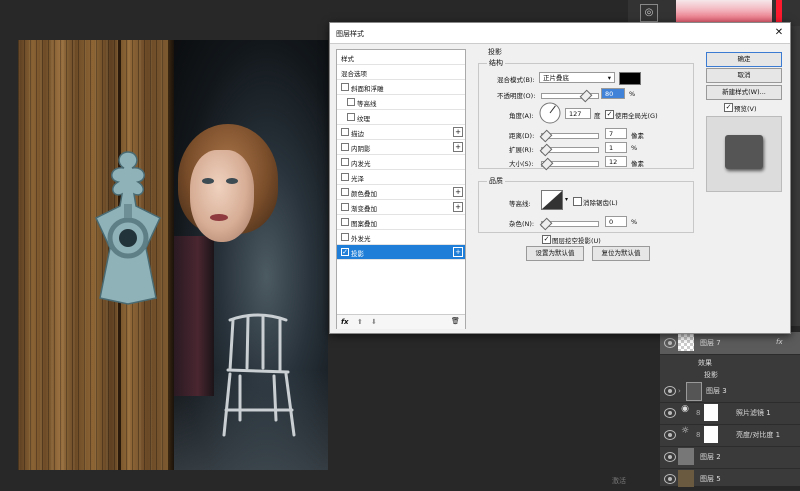  I want to click on noise-input: 0, so click(616, 221).